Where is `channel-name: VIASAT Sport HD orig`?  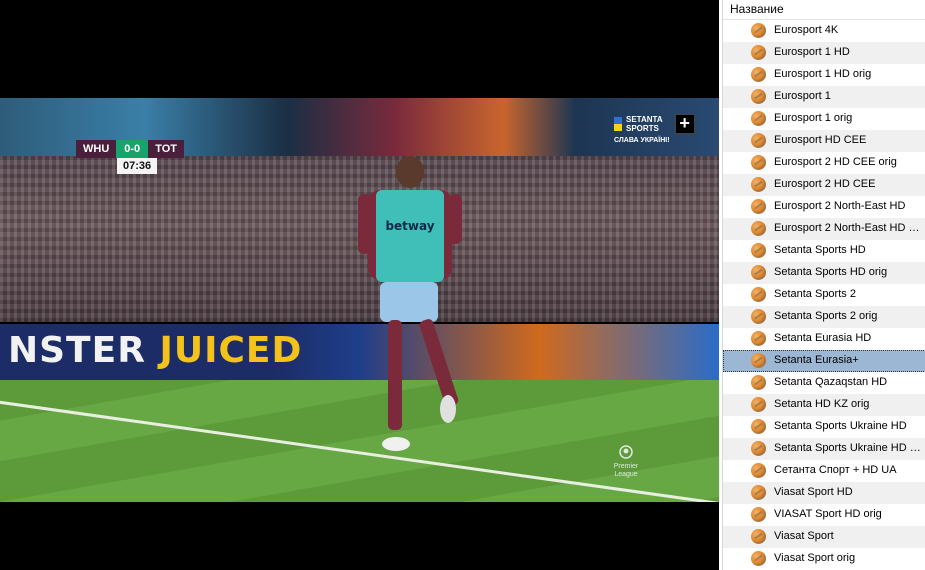
channel-name: VIASAT Sport HD orig is located at coordinates (828, 514).